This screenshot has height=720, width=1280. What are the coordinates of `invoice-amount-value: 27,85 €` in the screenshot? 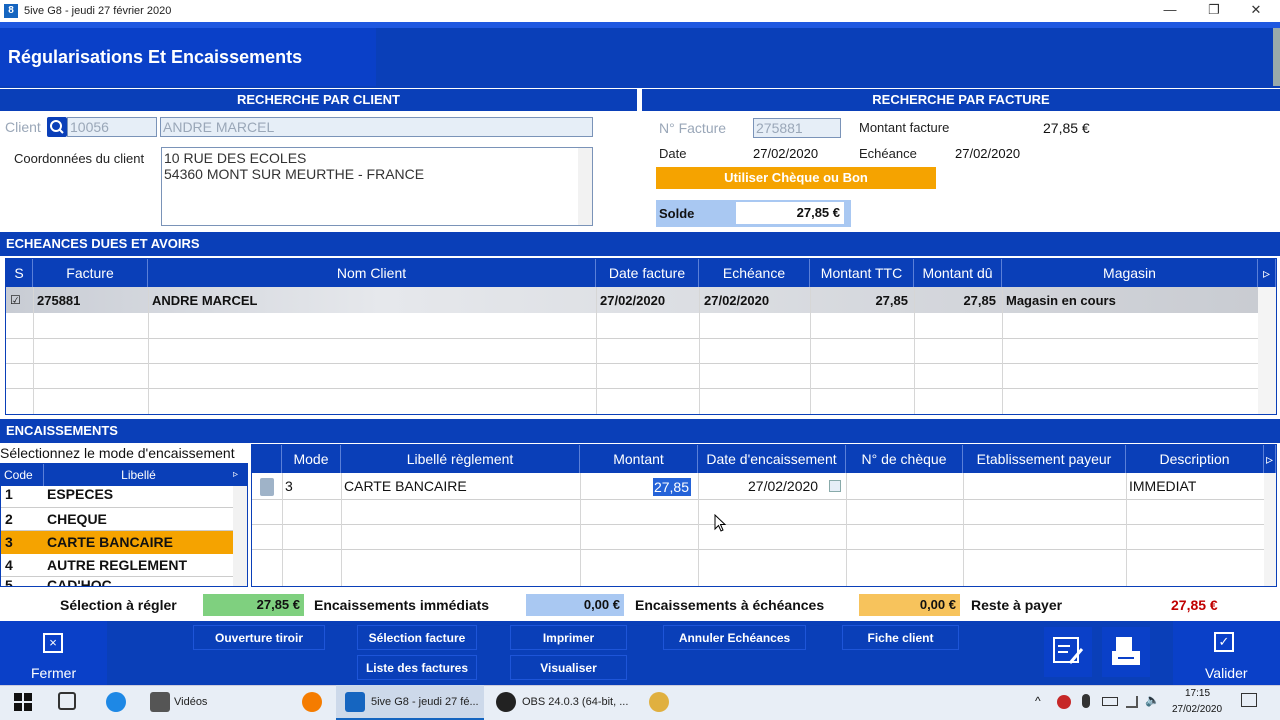 It's located at (1066, 128).